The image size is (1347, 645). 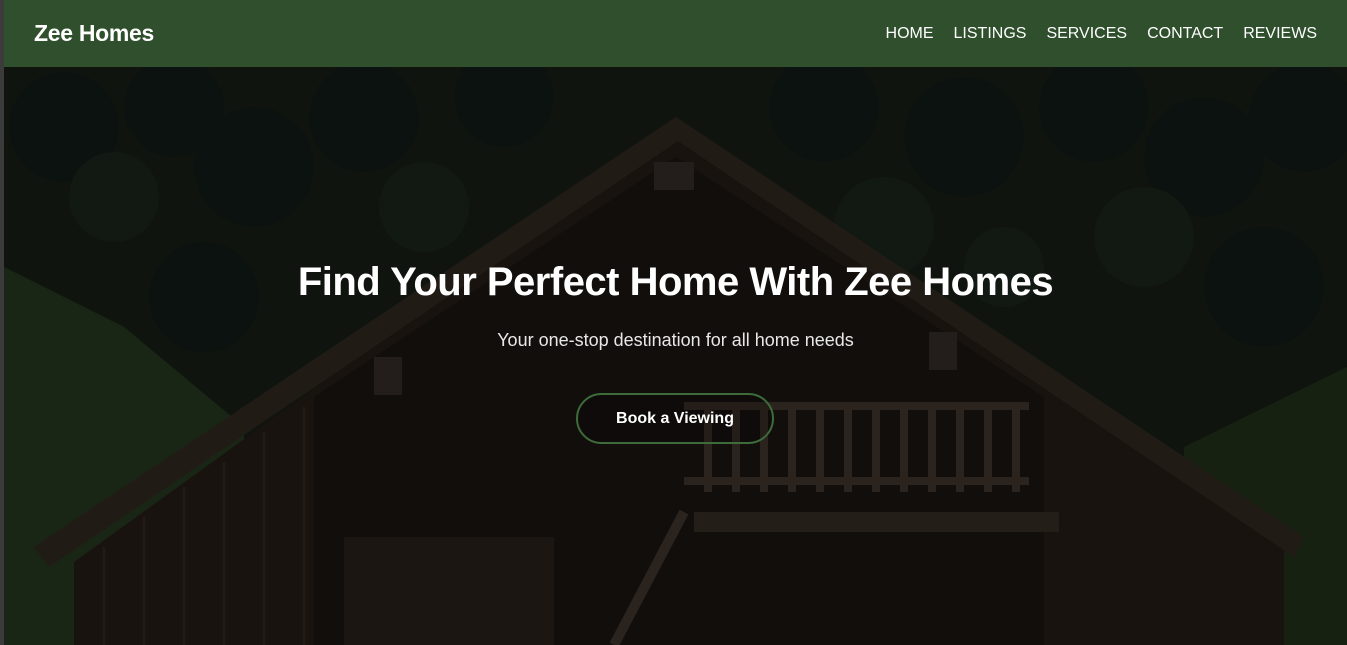 I want to click on nav-link-home: HOME, so click(x=910, y=34).